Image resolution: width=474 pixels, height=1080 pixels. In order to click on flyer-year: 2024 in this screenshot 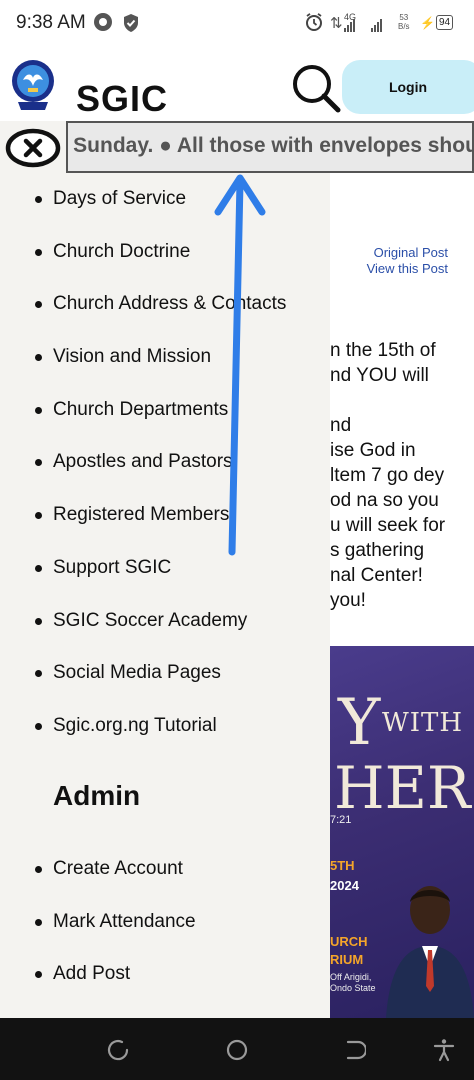, I will do `click(344, 885)`.